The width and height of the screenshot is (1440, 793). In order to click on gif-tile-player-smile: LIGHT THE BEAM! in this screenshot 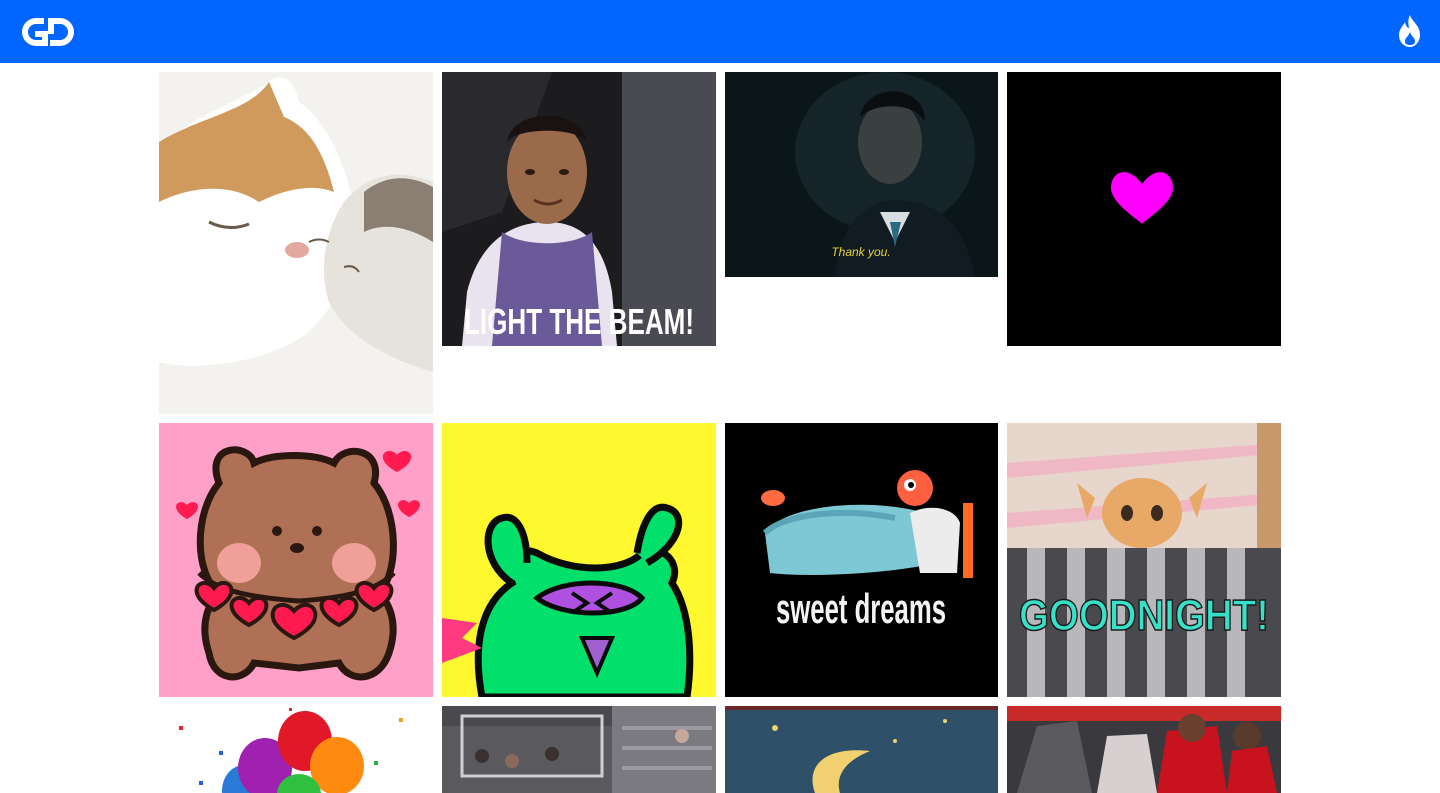, I will do `click(579, 209)`.